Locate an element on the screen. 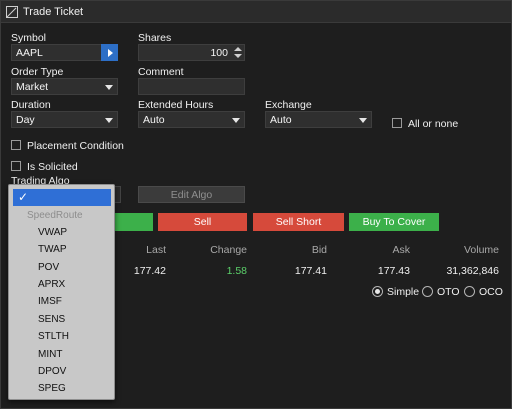 The image size is (512, 409). extended-hours-label: Extended Hours is located at coordinates (176, 105).